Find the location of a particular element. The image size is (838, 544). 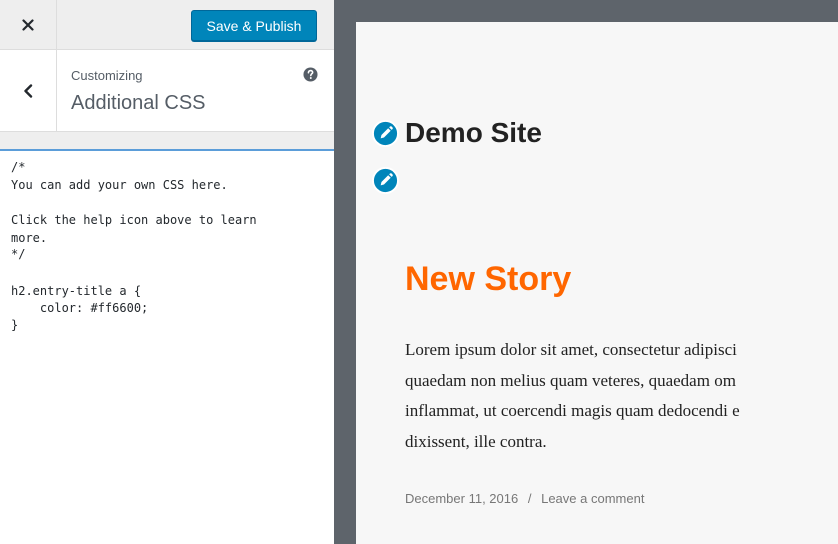

section-separator is located at coordinates (167, 140).